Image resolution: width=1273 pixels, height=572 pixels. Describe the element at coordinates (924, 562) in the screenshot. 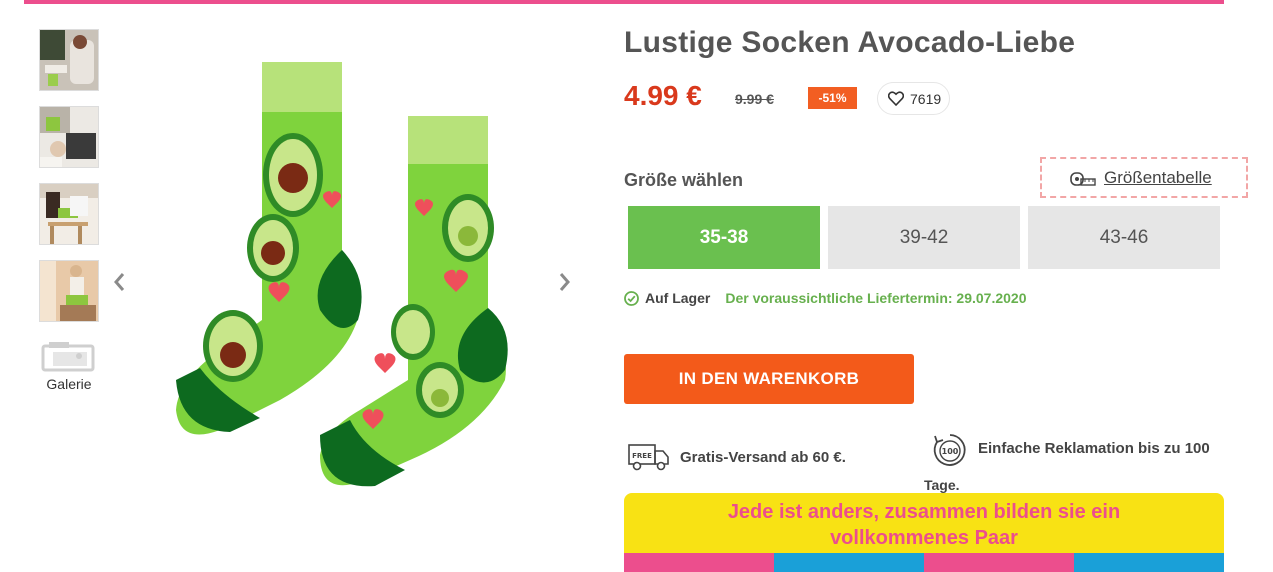

I see `promo-banner-color-strip` at that location.